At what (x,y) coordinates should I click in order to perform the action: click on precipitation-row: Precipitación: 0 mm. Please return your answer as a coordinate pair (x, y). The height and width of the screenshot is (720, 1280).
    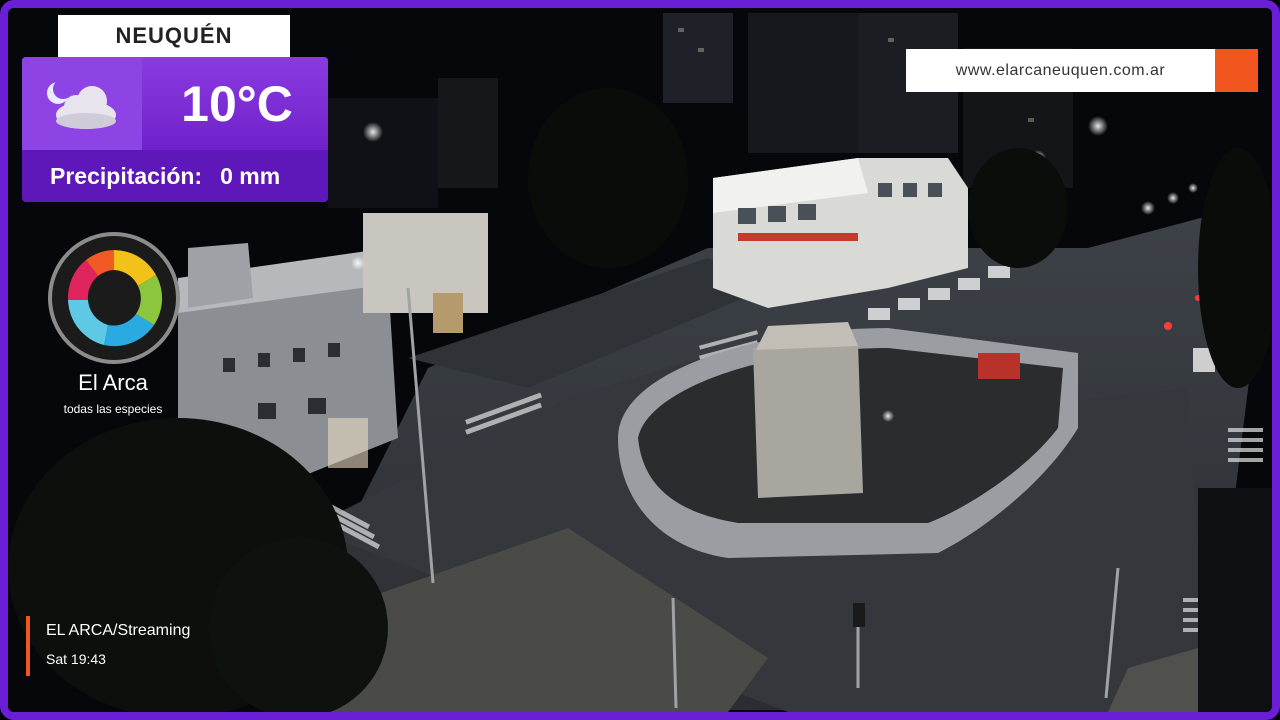
    Looking at the image, I should click on (175, 176).